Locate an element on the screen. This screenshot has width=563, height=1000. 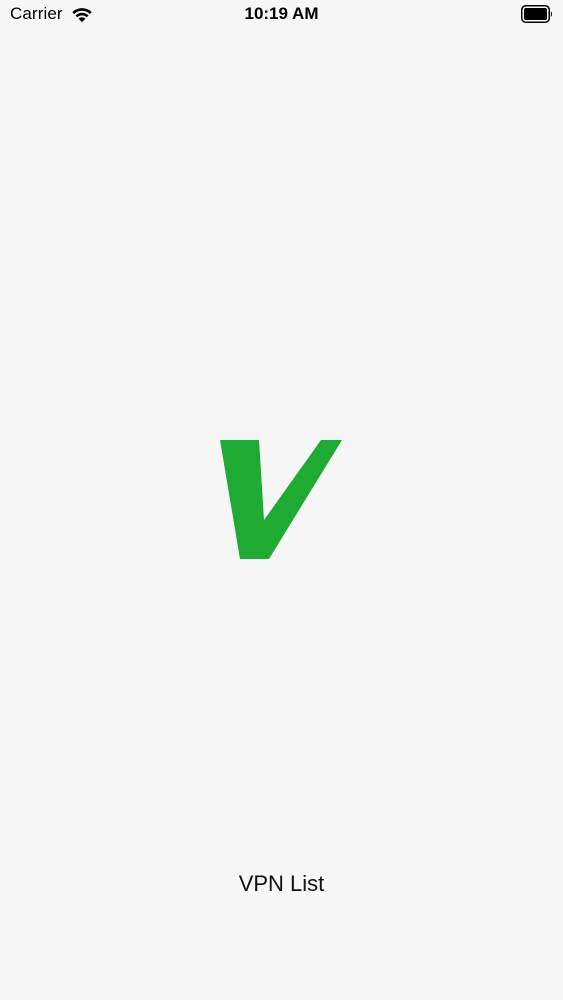
status-bar: Carrier 10:19 AM is located at coordinates (281, 15).